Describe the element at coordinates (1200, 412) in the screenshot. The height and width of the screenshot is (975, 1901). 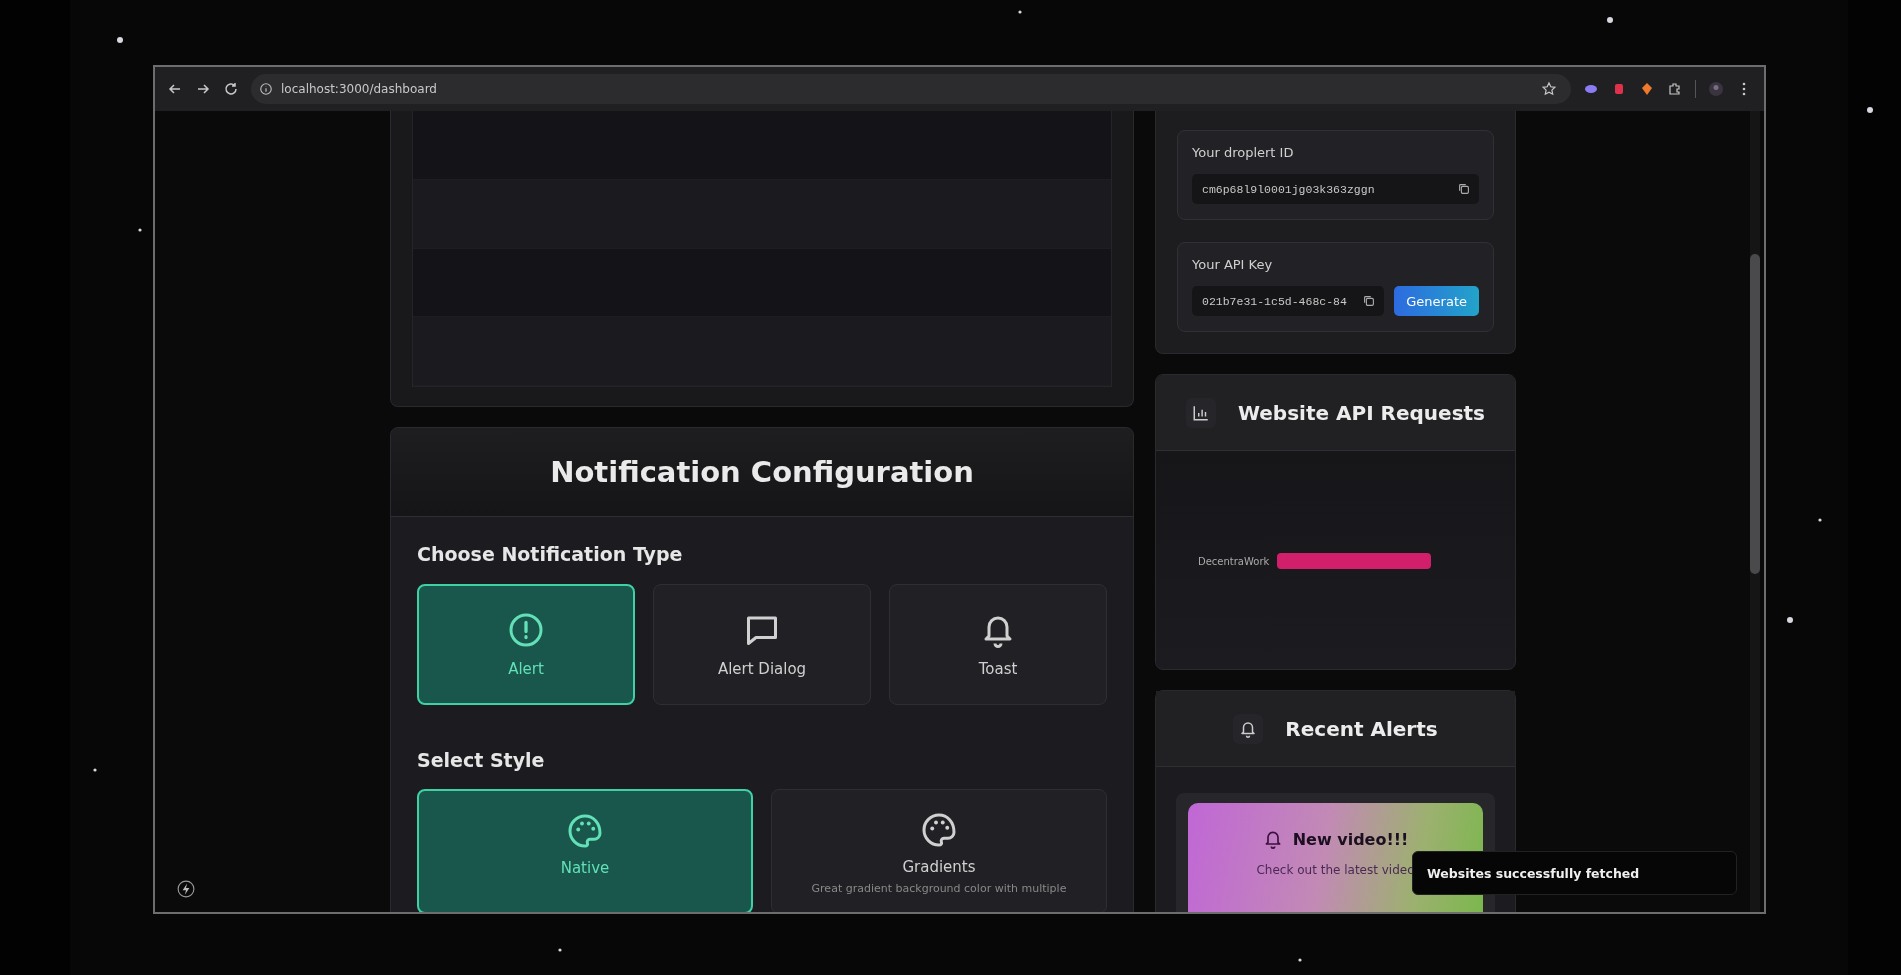
I see `bar-chart-icon` at that location.